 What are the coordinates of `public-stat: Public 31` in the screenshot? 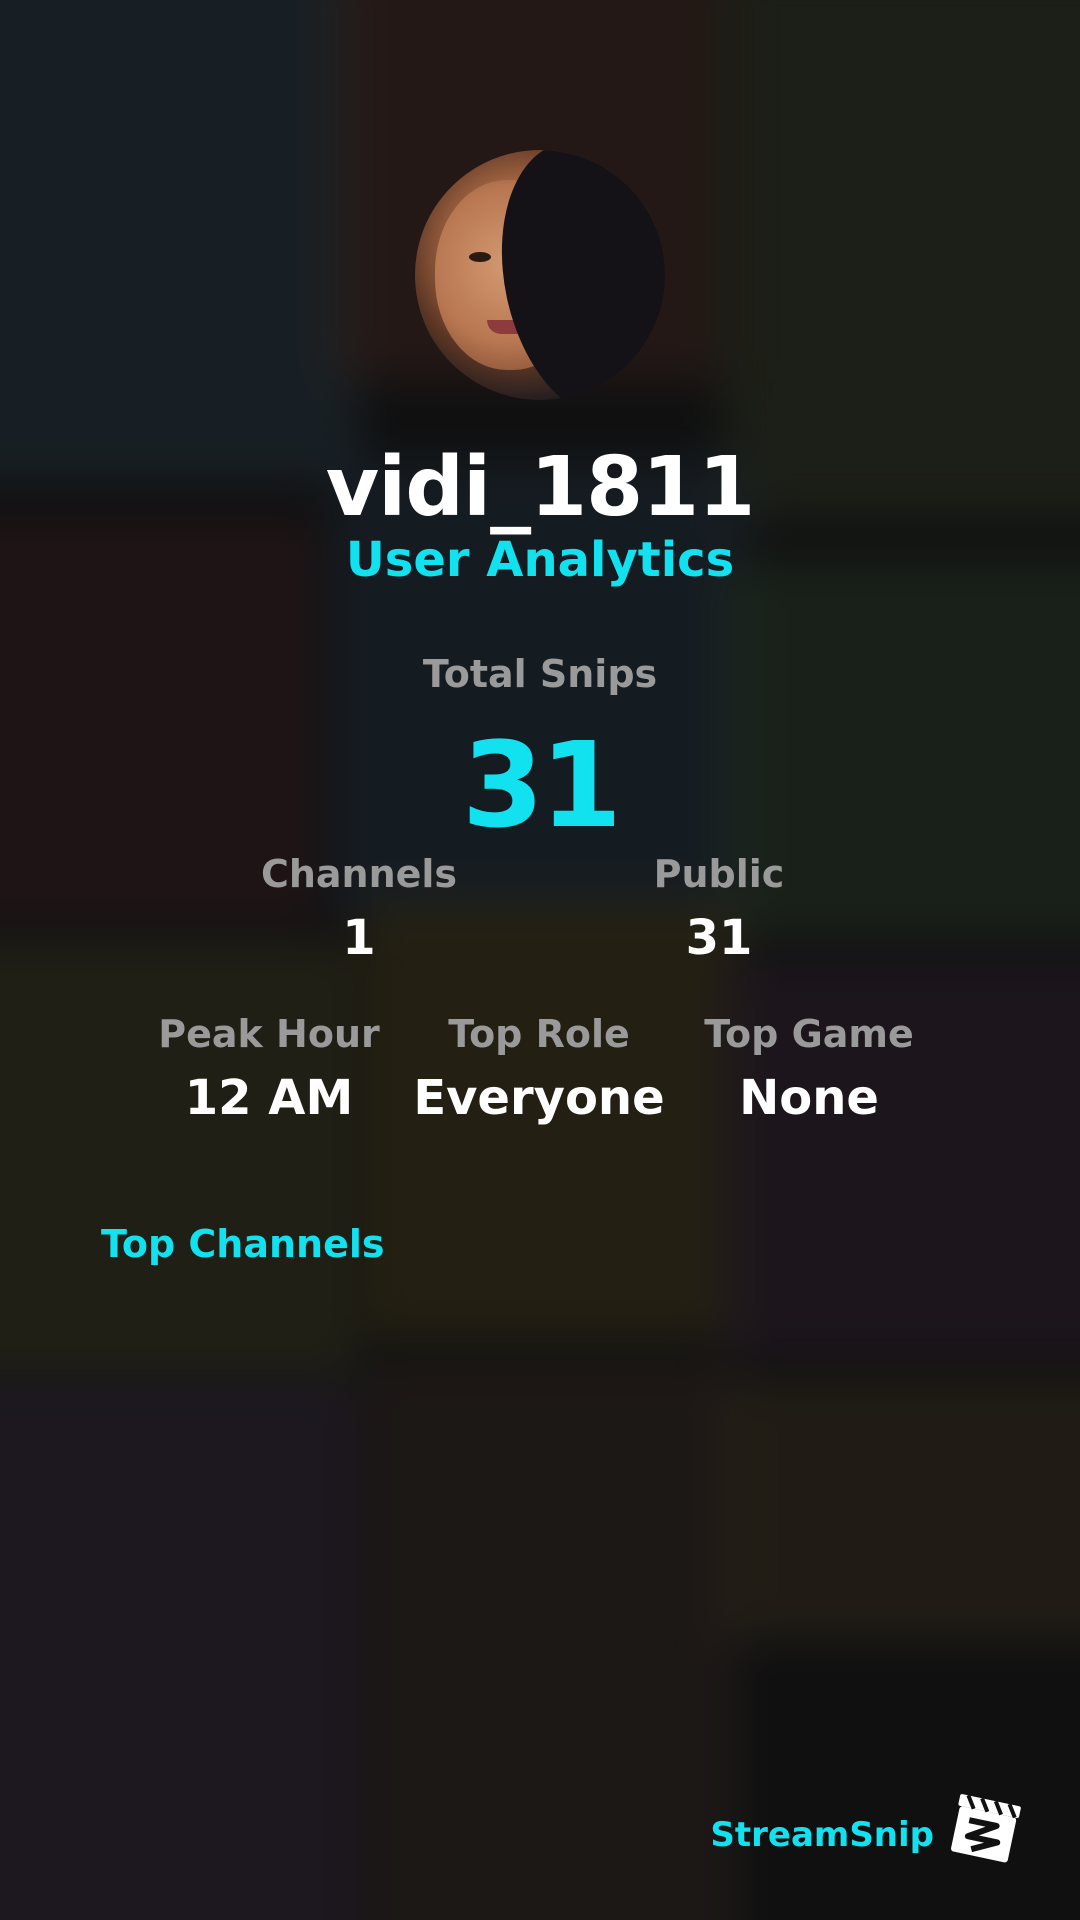 It's located at (719, 909).